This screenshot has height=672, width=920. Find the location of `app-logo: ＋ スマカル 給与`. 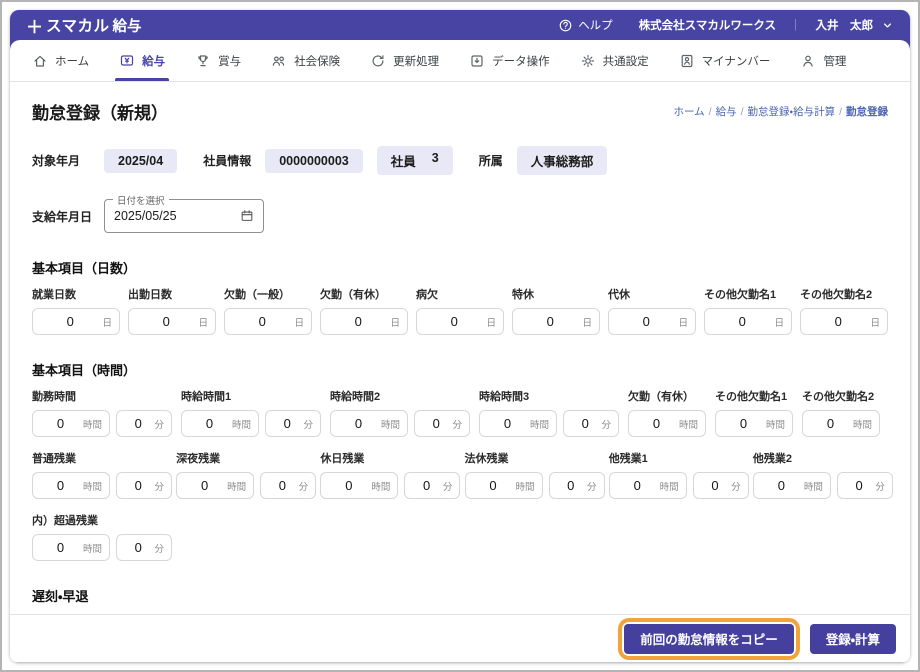

app-logo: ＋ スマカル 給与 is located at coordinates (84, 25).